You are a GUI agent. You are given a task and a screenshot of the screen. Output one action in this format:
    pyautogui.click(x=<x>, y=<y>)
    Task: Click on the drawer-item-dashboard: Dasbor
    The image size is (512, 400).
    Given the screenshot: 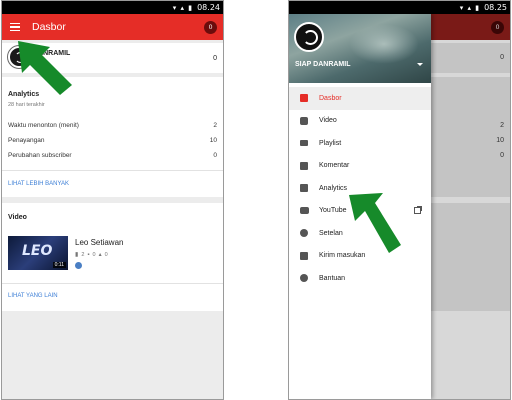 What is the action you would take?
    pyautogui.click(x=360, y=98)
    